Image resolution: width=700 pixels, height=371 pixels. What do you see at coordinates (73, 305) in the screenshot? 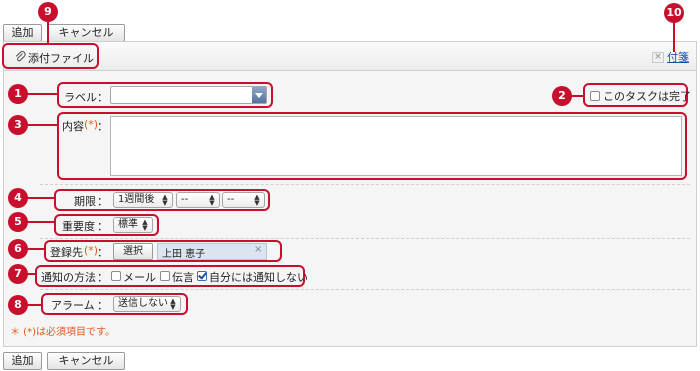
I see `alarm-label: アラーム` at bounding box center [73, 305].